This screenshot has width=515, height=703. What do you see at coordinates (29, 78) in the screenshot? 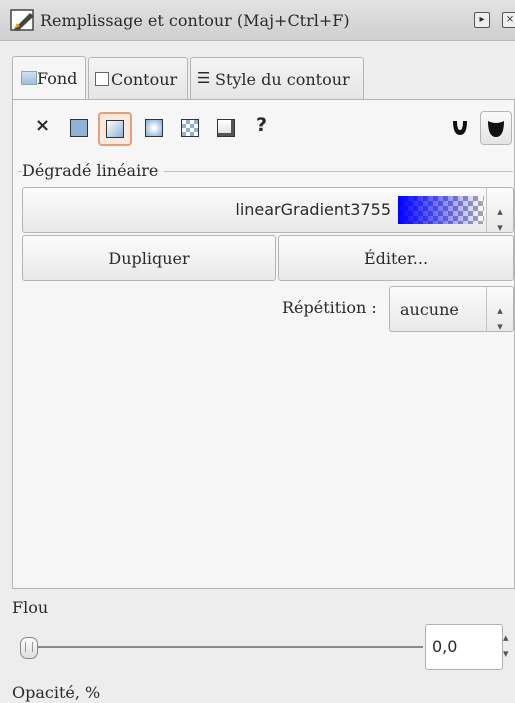
I see `fill-tab-icon` at bounding box center [29, 78].